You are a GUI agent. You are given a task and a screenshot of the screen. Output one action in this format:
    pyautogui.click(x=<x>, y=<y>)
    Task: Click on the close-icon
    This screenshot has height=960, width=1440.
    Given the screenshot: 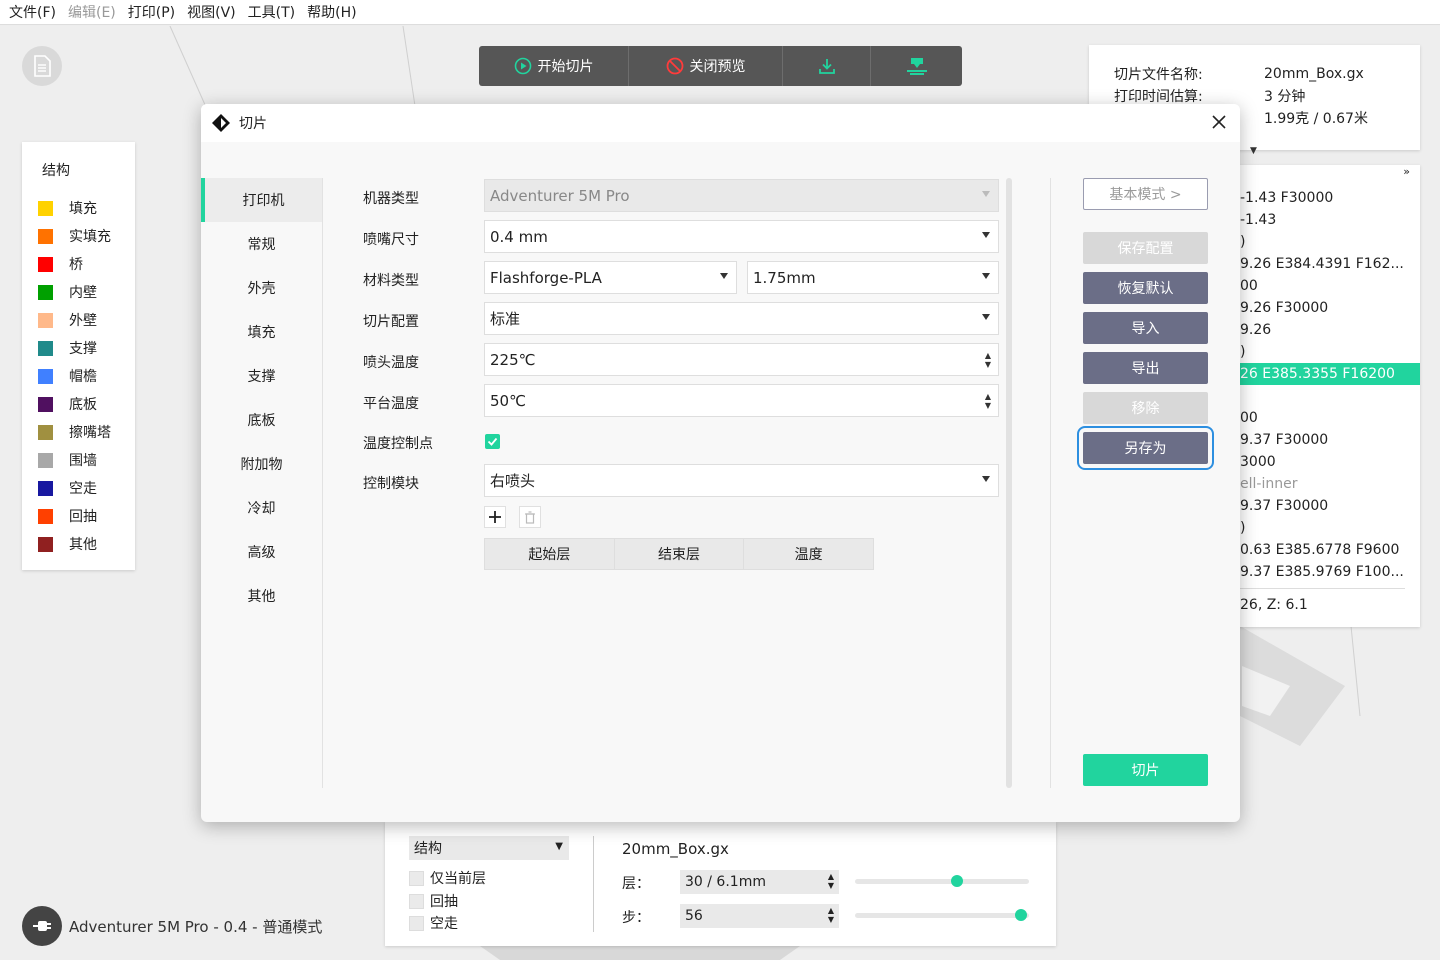 What is the action you would take?
    pyautogui.click(x=1219, y=122)
    